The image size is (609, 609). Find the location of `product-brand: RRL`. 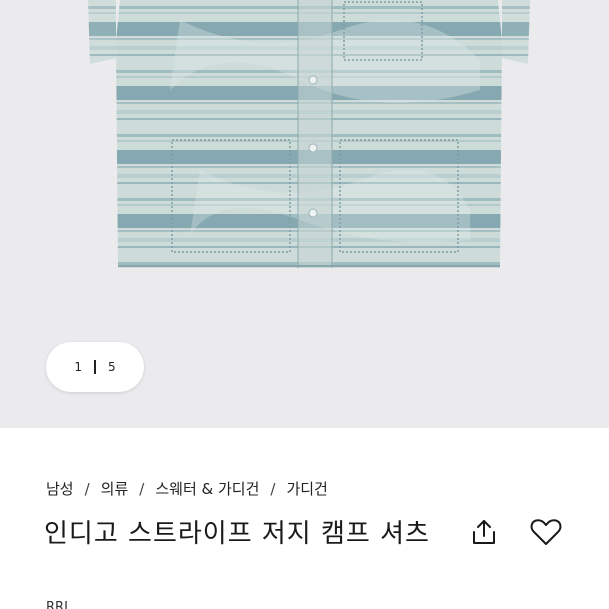

product-brand: RRL is located at coordinates (58, 604).